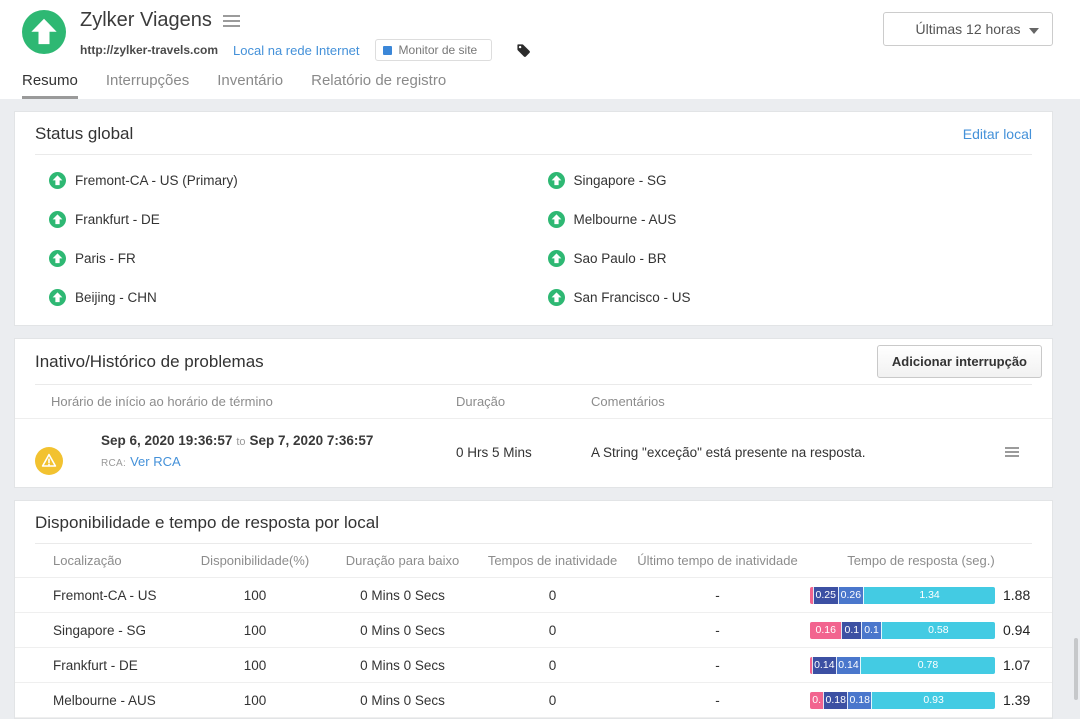  What do you see at coordinates (167, 440) in the screenshot?
I see `outage-start: Sep 6, 2020 19:36:57` at bounding box center [167, 440].